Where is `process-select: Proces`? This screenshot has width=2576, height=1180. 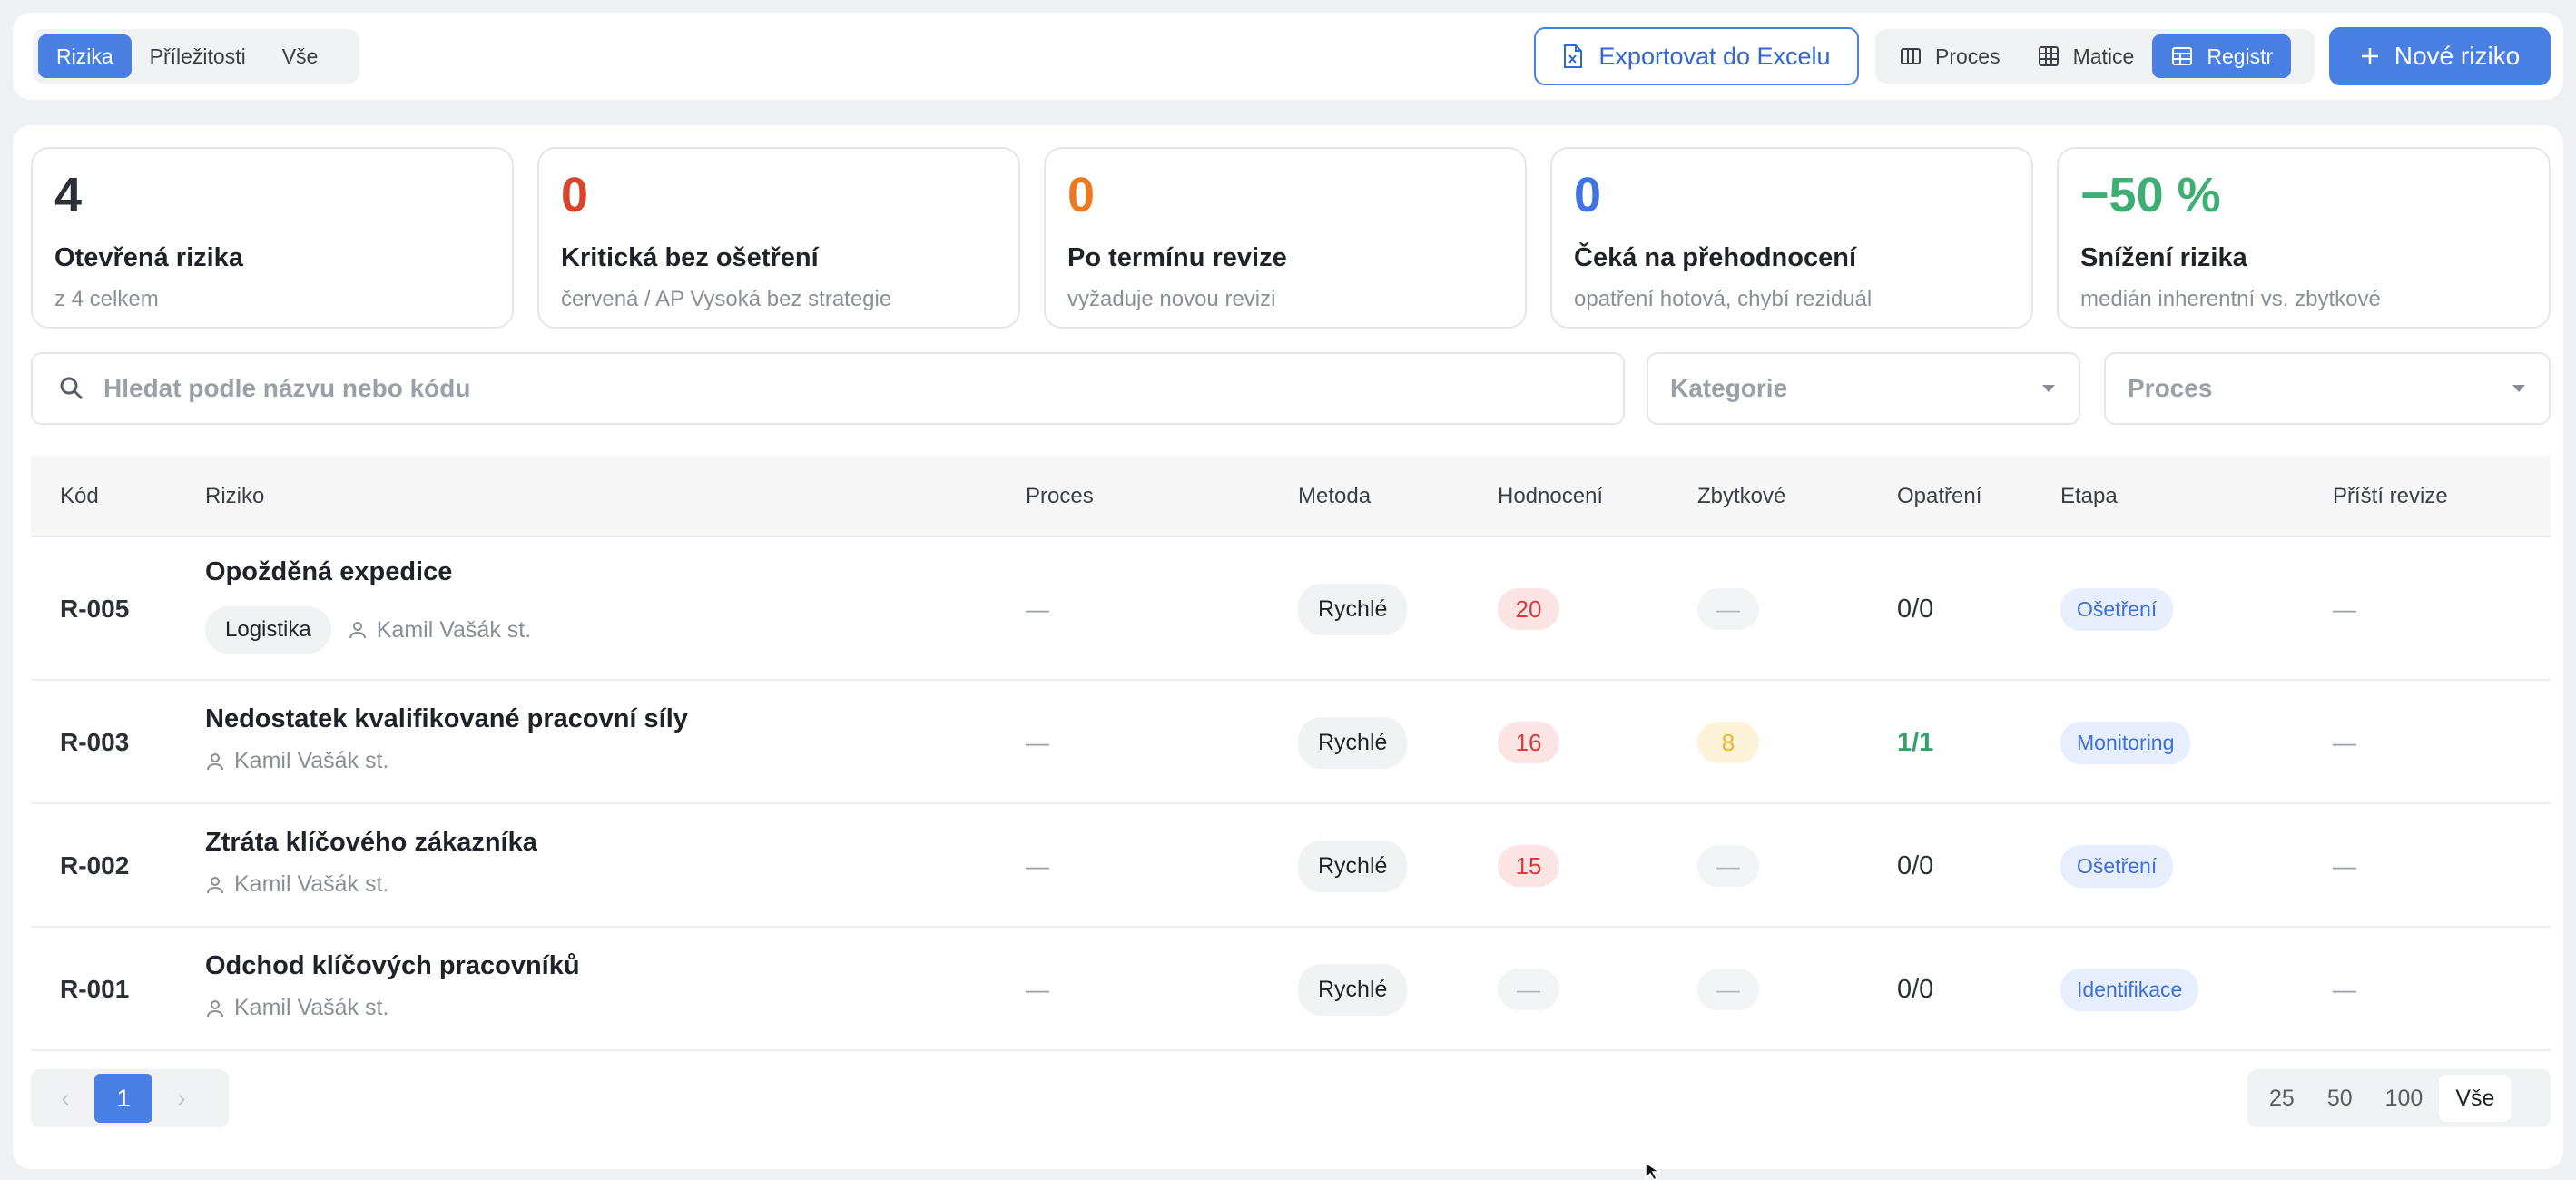 process-select: Proces is located at coordinates (2327, 388).